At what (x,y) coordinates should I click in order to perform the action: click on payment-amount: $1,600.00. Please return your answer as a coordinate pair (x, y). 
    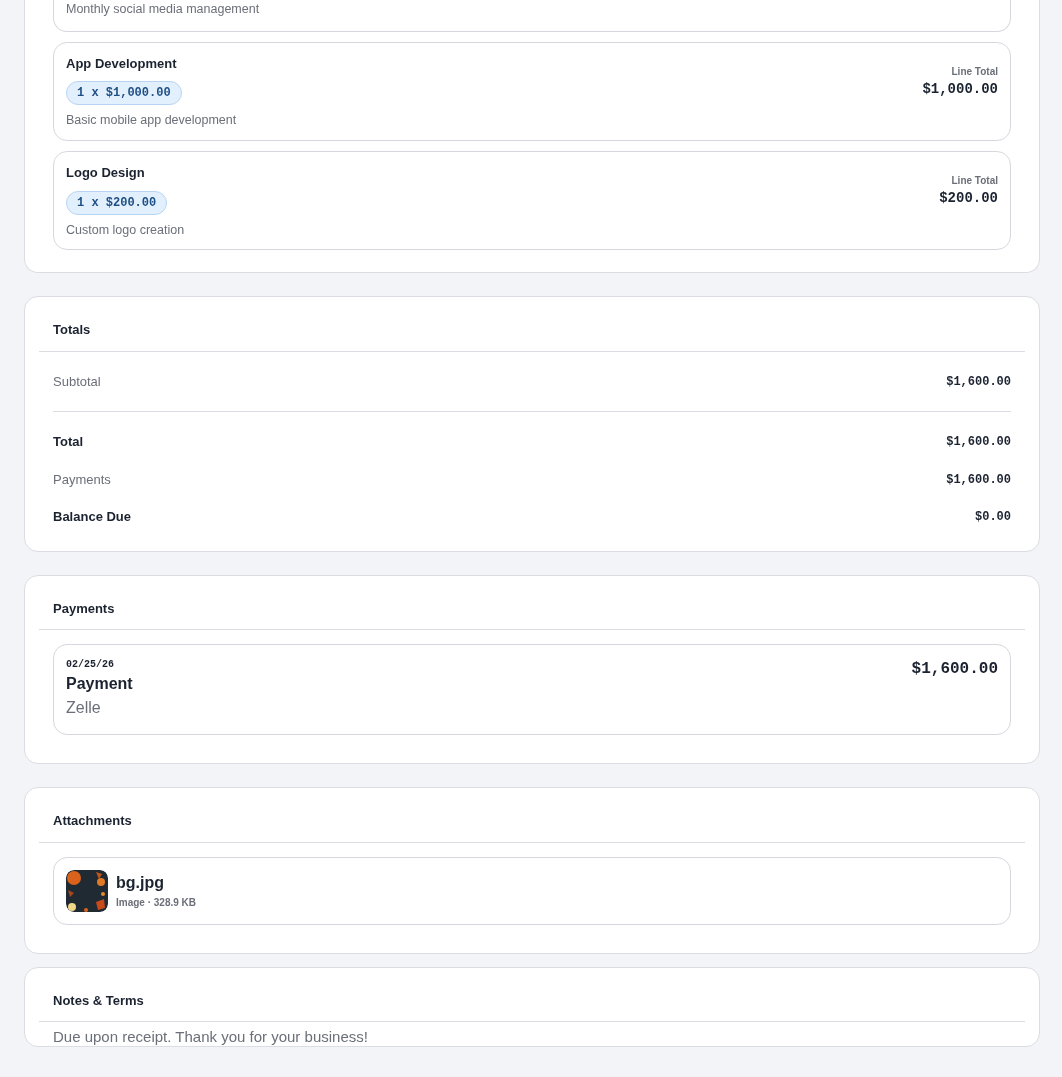
    Looking at the image, I should click on (954, 670).